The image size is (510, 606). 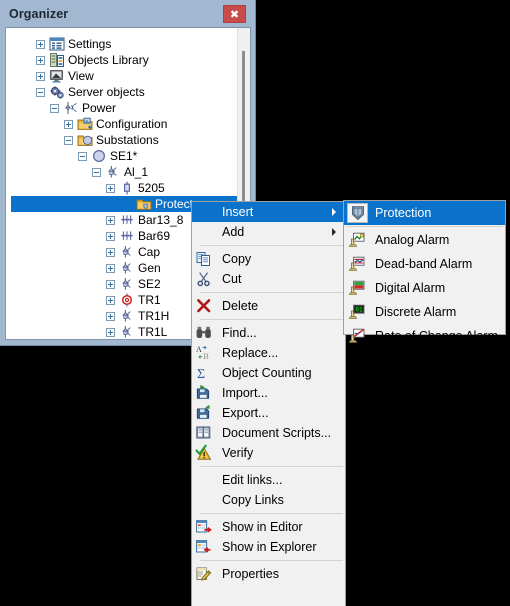 What do you see at coordinates (161, 220) in the screenshot?
I see `tree-item-label: Bar13_8` at bounding box center [161, 220].